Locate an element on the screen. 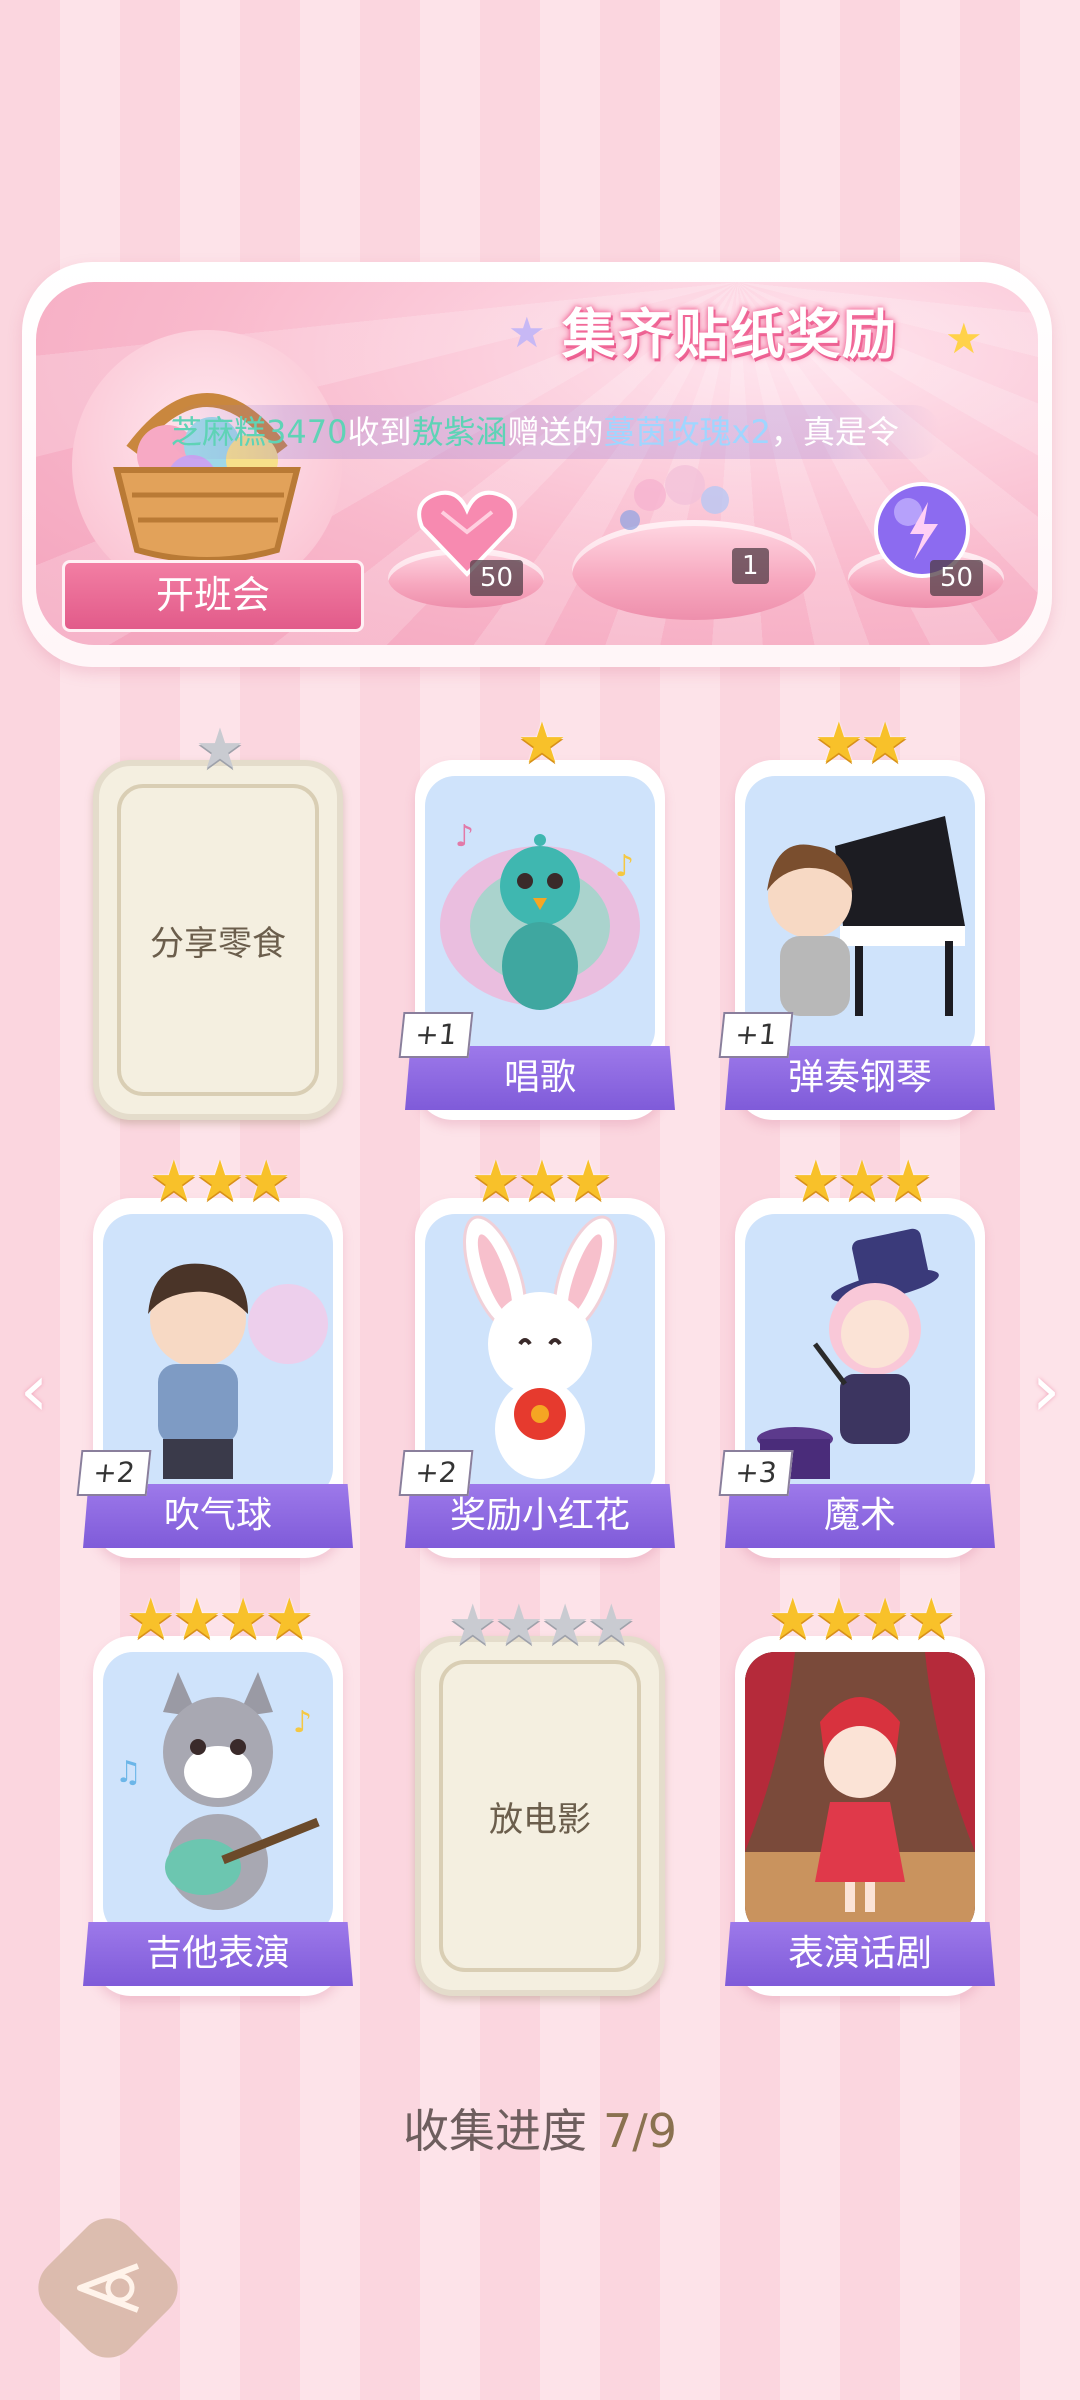 The height and width of the screenshot is (2400, 1080). banner-title: 集齐贴纸奖励 is located at coordinates (730, 334).